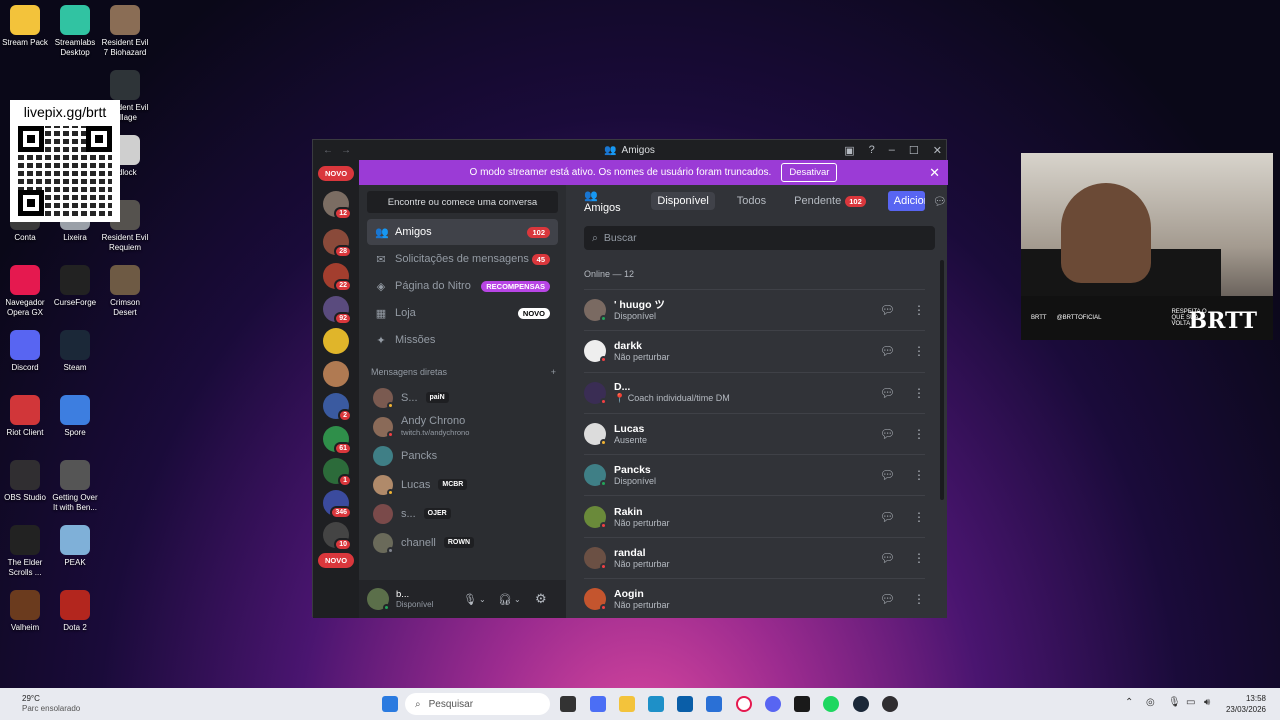 The height and width of the screenshot is (720, 1280). What do you see at coordinates (754, 598) in the screenshot?
I see `friend-row: Aogin Não perturbar 💬︎ ⋮` at bounding box center [754, 598].